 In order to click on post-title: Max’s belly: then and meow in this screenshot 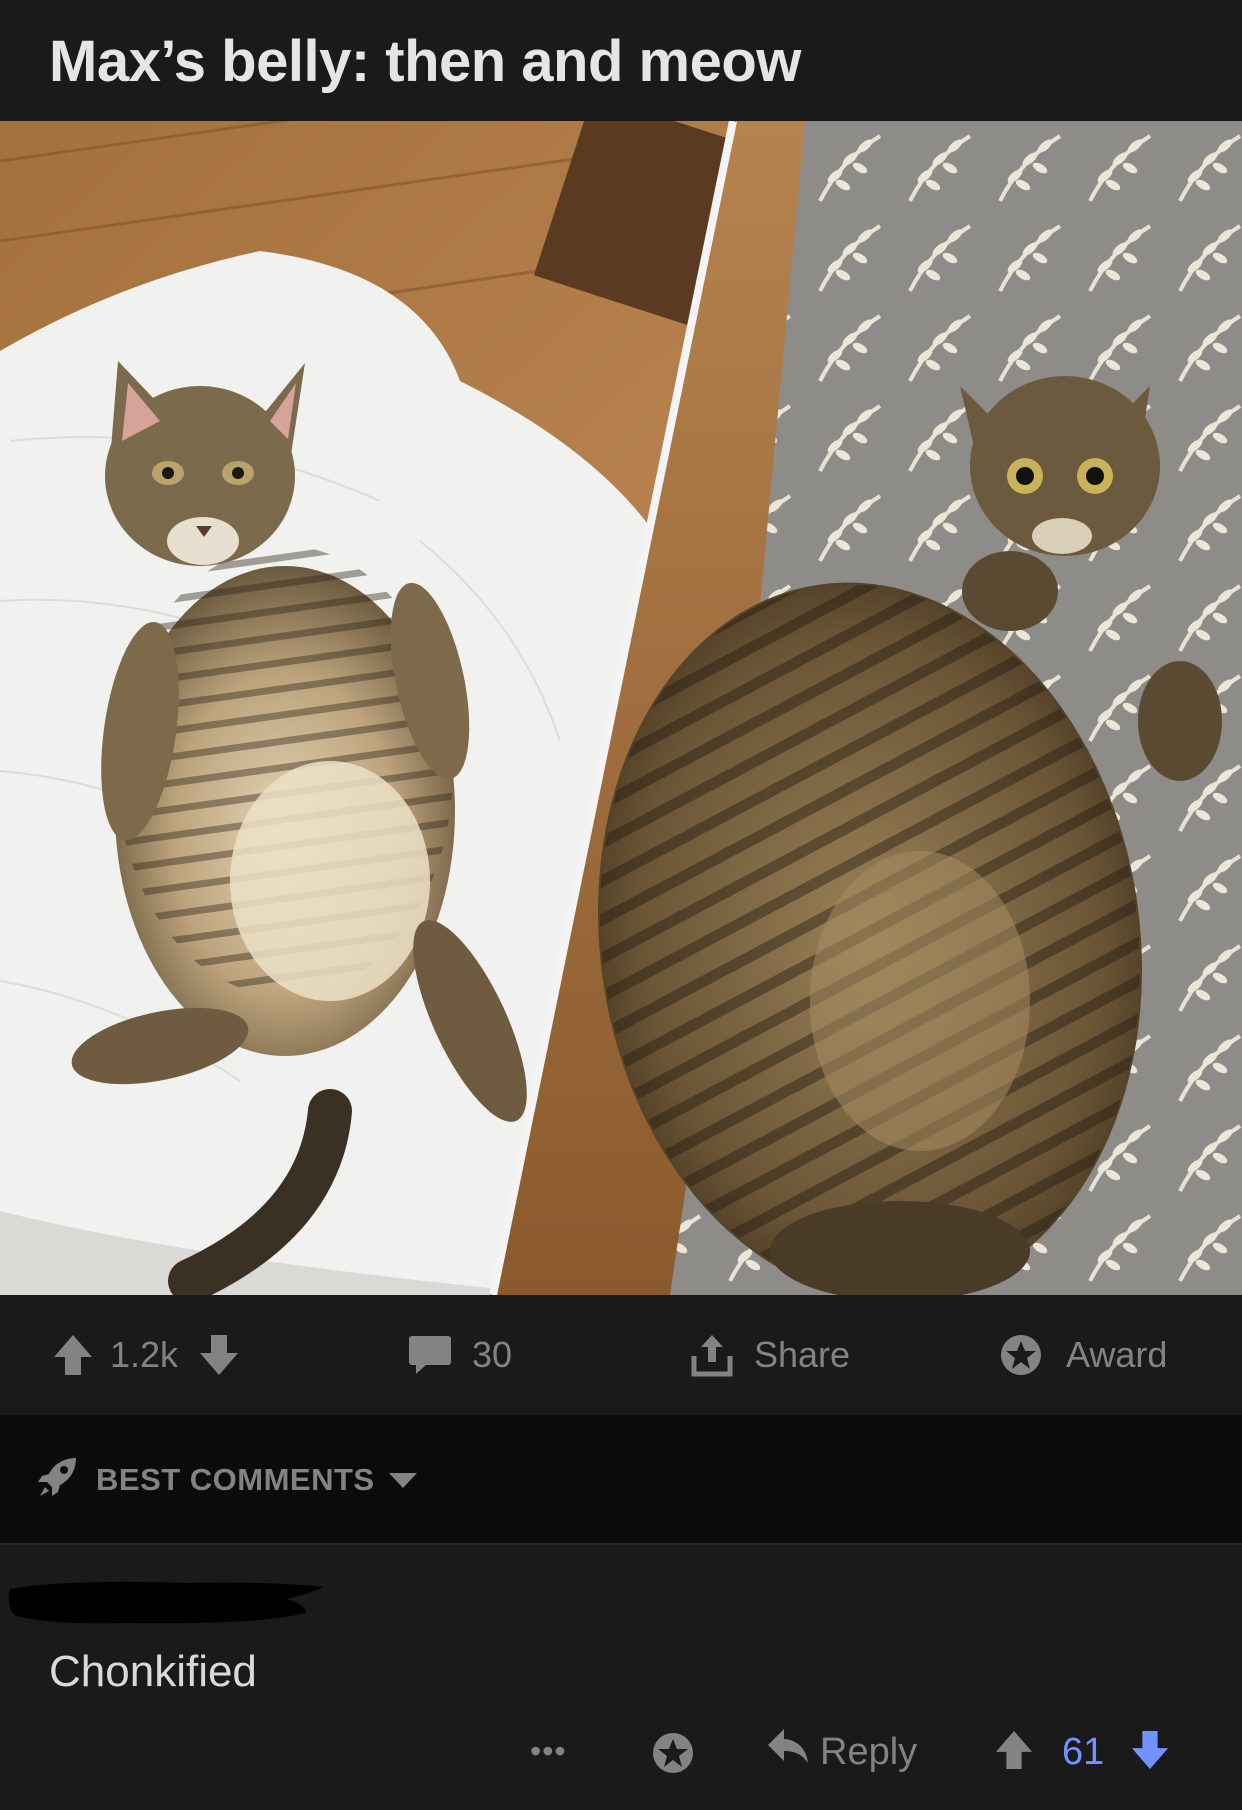, I will do `click(425, 61)`.